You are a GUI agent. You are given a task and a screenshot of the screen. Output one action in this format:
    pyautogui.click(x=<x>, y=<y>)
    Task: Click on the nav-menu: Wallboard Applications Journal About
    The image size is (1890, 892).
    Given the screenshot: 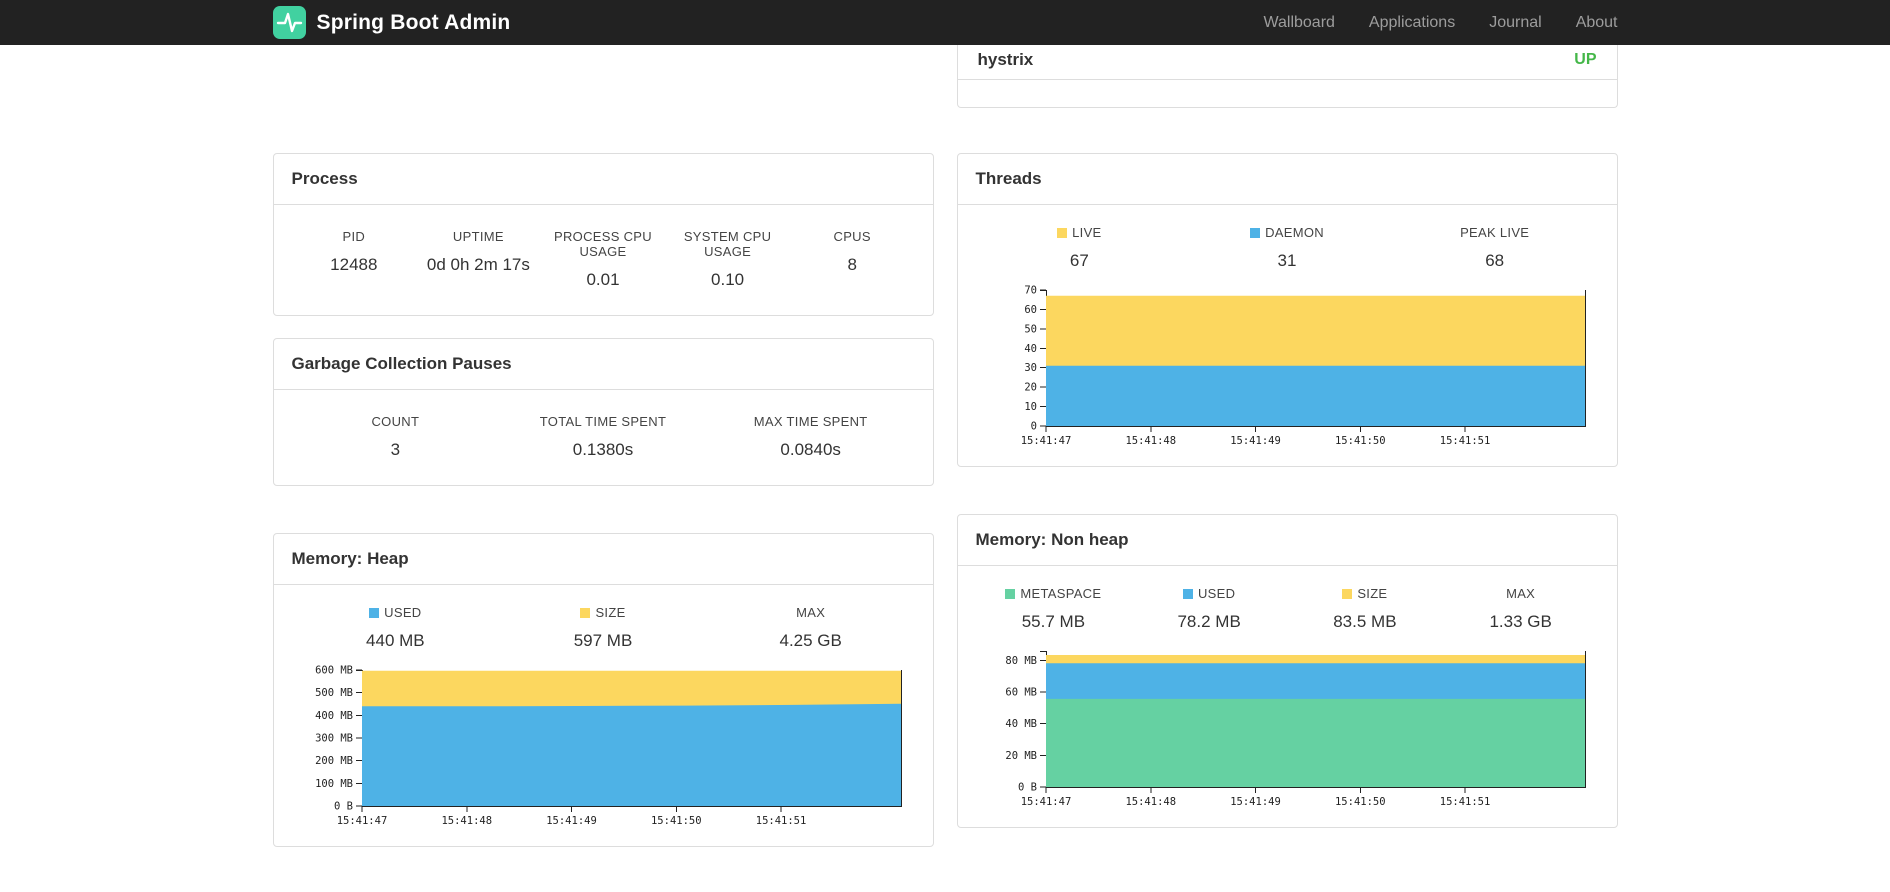 What is the action you would take?
    pyautogui.click(x=1440, y=23)
    